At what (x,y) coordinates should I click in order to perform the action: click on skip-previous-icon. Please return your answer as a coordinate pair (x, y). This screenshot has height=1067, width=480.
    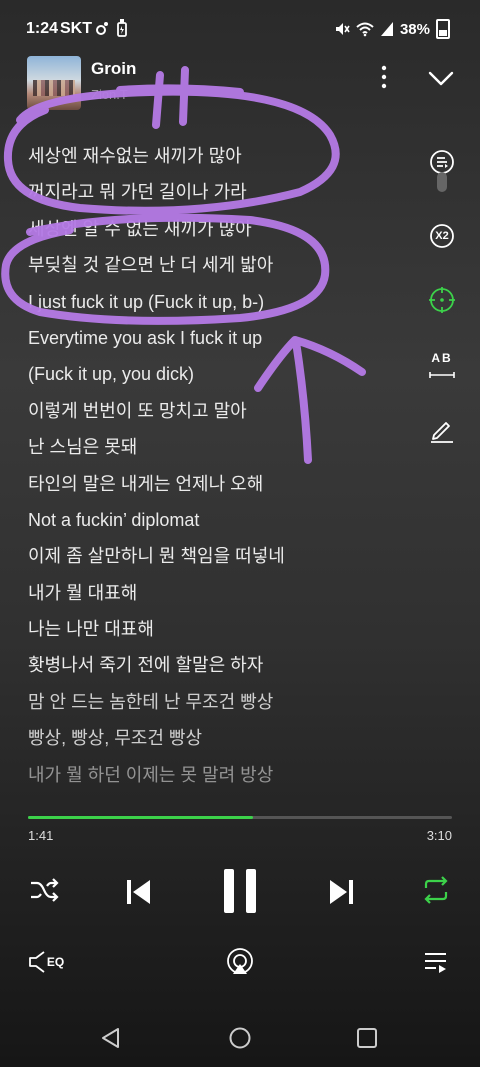
    Looking at the image, I should click on (138, 892).